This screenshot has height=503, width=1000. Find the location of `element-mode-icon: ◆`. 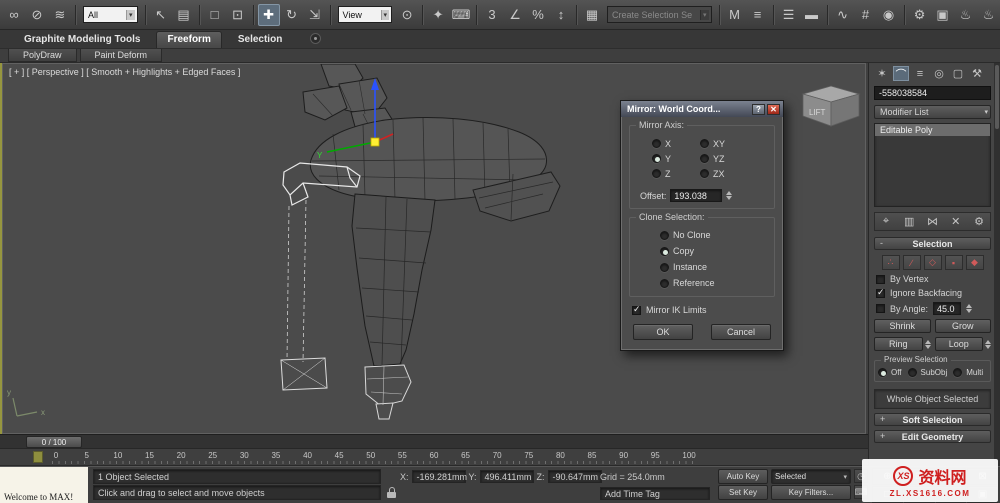

element-mode-icon: ◆ is located at coordinates (974, 262).